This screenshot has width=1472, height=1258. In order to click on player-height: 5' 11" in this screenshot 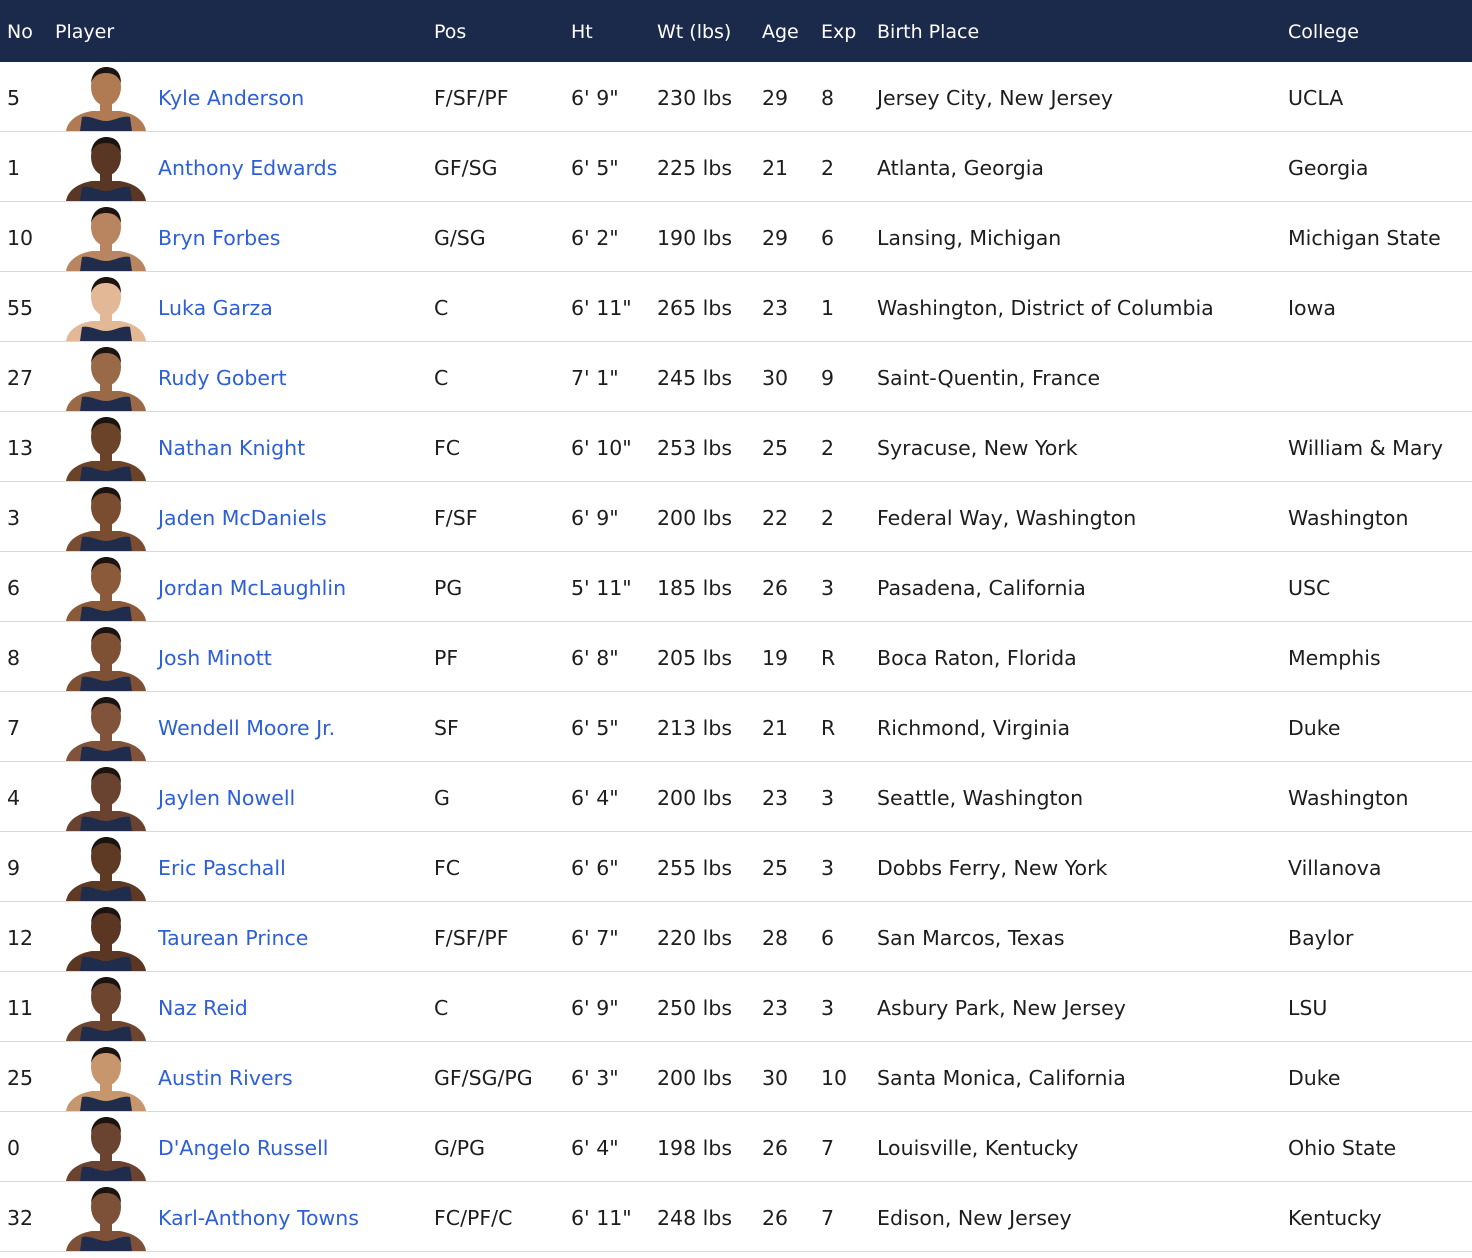, I will do `click(601, 588)`.